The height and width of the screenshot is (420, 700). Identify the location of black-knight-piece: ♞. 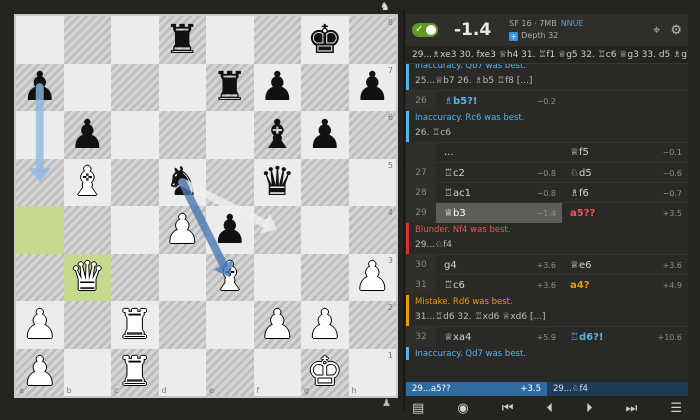
(183, 183).